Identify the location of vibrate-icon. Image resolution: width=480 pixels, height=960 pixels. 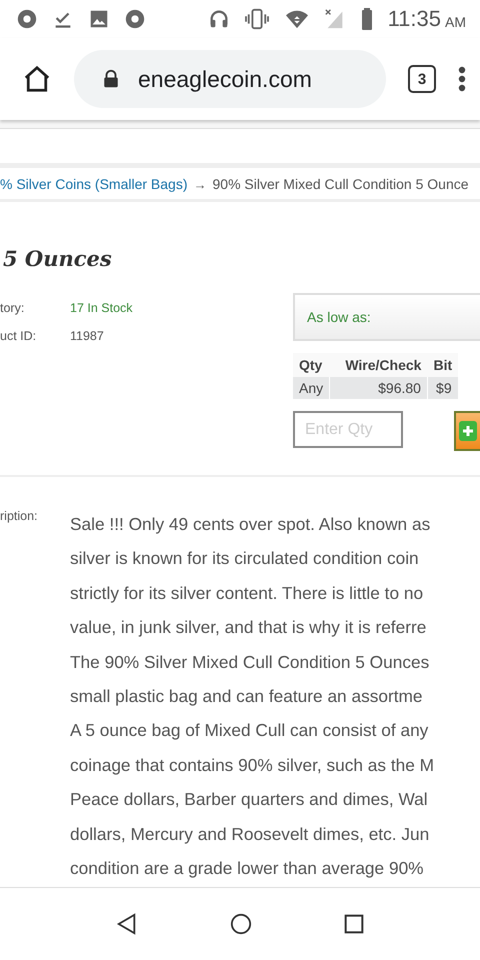
(257, 19).